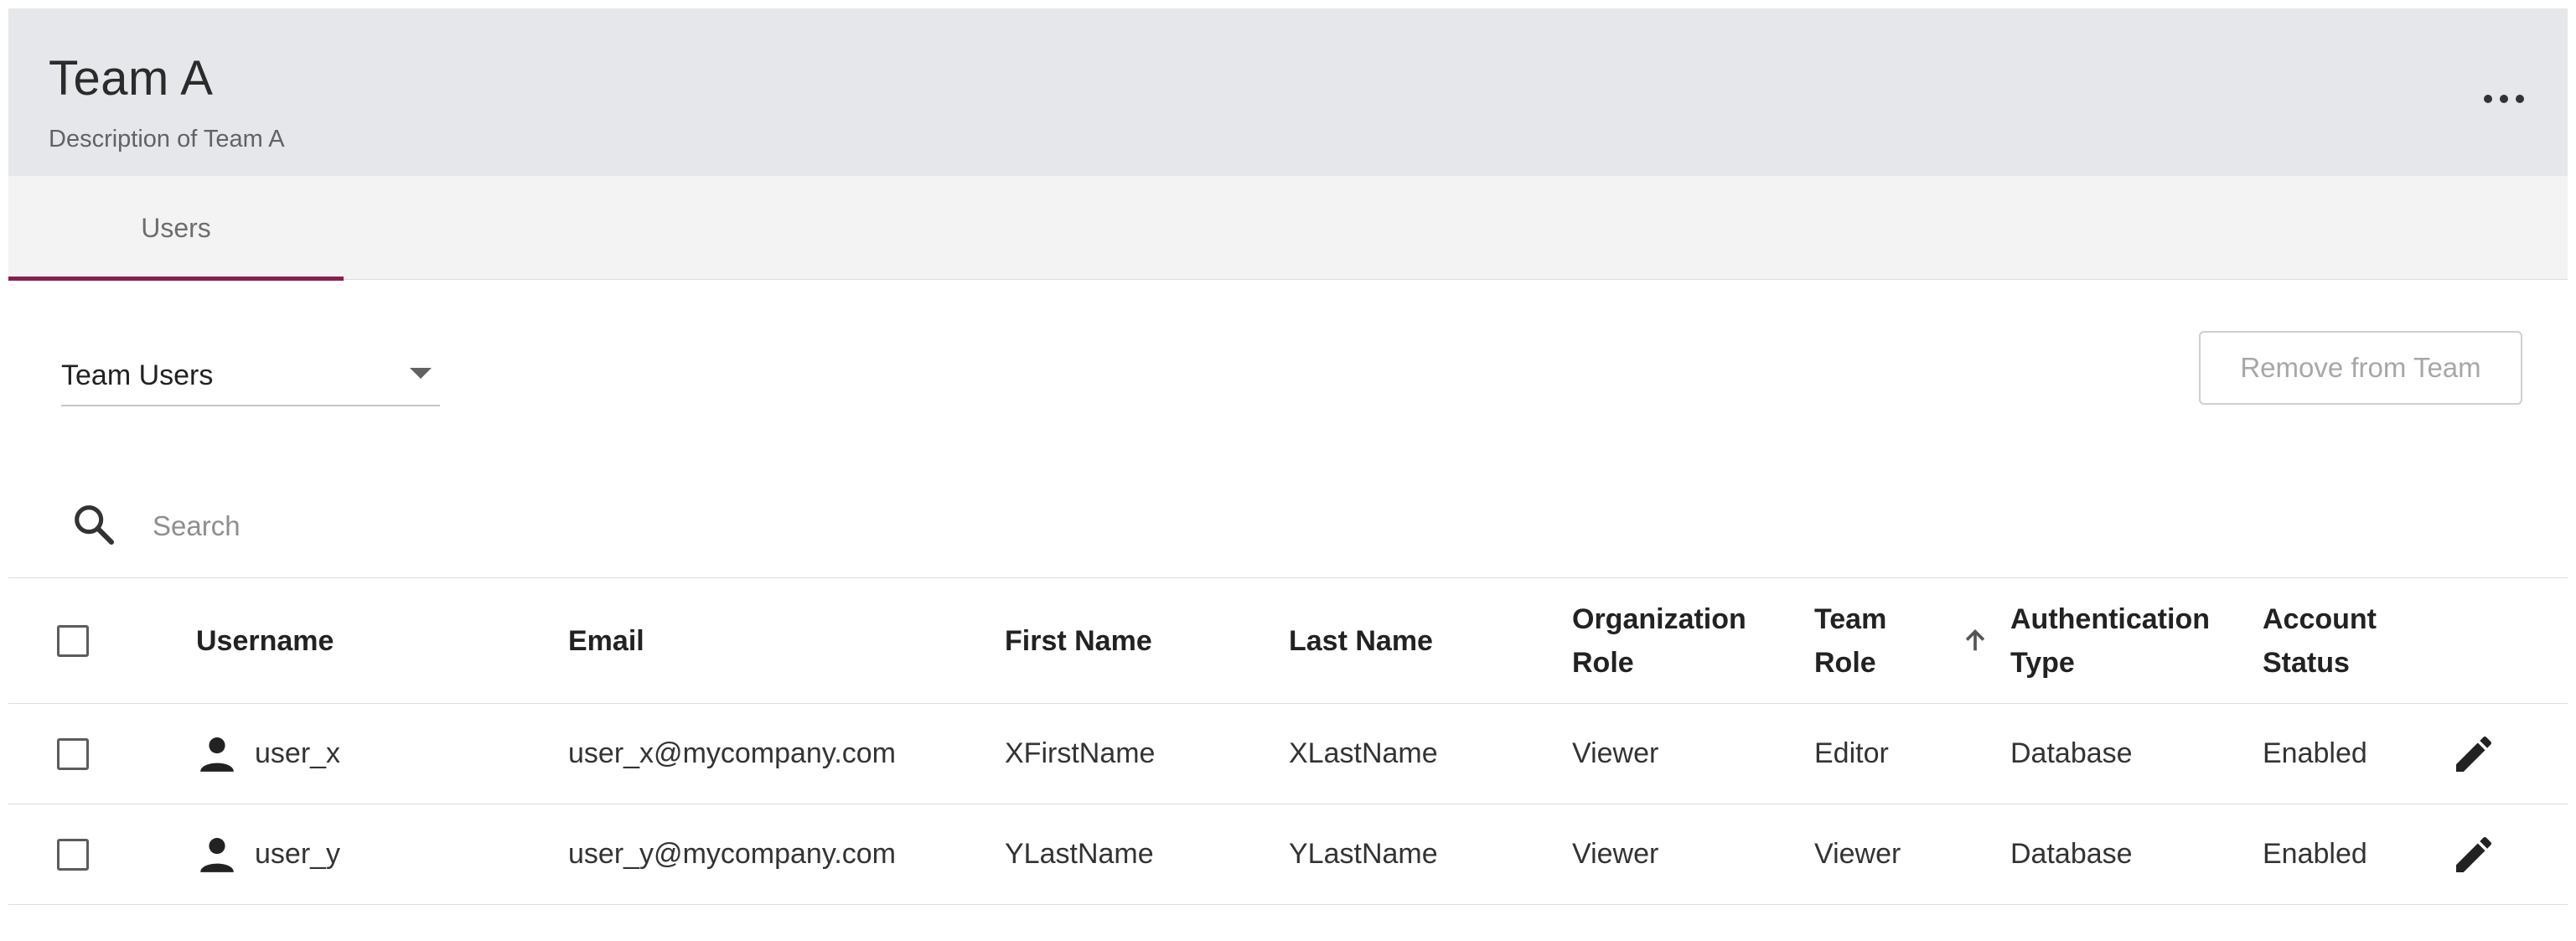 The height and width of the screenshot is (941, 2576). I want to click on username-text: user_y, so click(298, 854).